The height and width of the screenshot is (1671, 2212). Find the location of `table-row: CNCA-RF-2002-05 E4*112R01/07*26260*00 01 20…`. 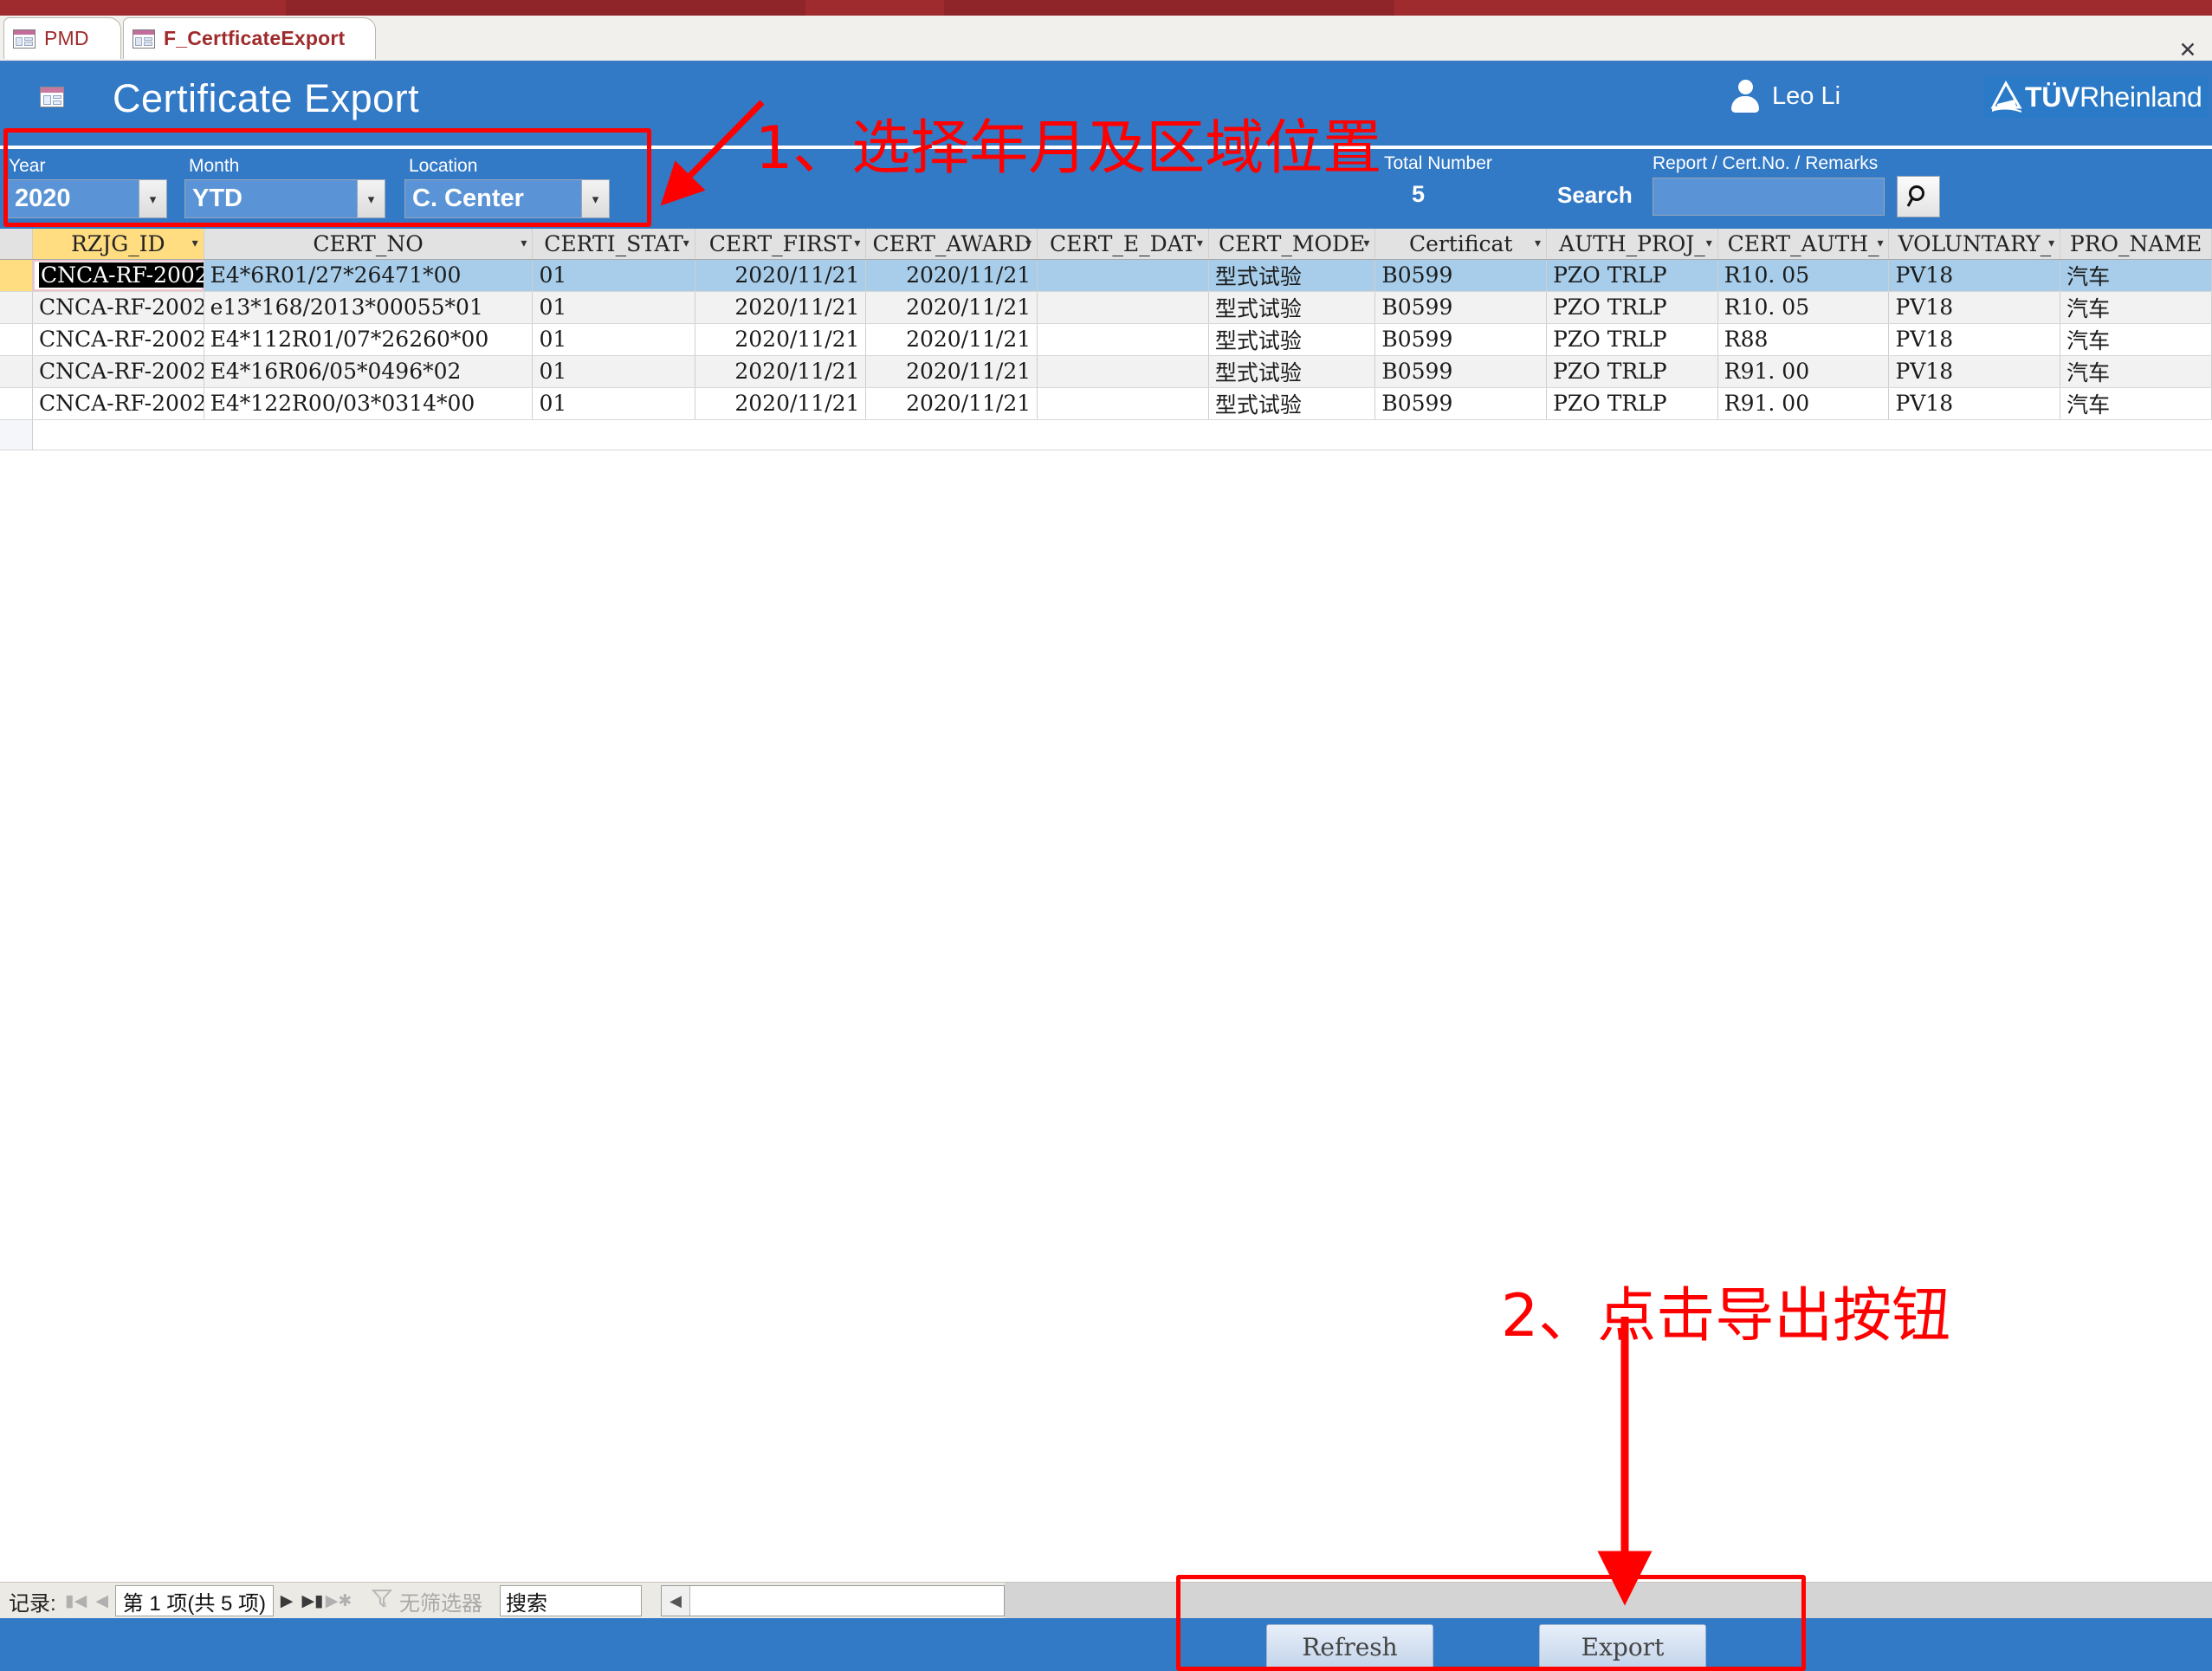

table-row: CNCA-RF-2002-05 E4*112R01/07*26260*00 01 20… is located at coordinates (1106, 339).